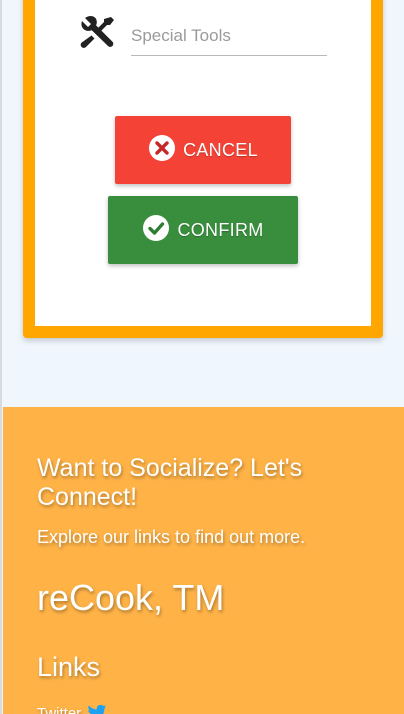  I want to click on check-circle-icon, so click(156, 228).